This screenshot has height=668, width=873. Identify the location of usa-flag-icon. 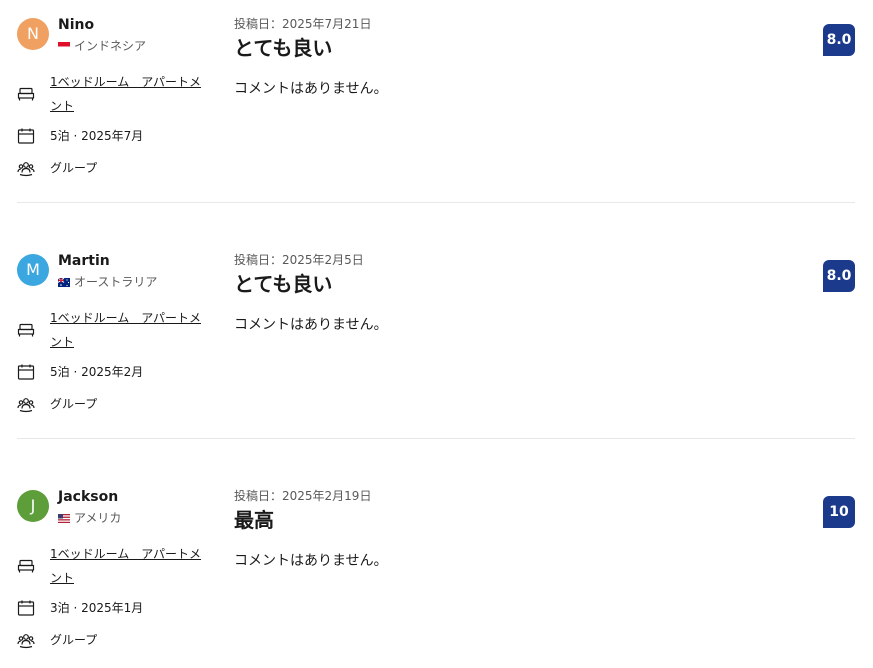
(64, 518).